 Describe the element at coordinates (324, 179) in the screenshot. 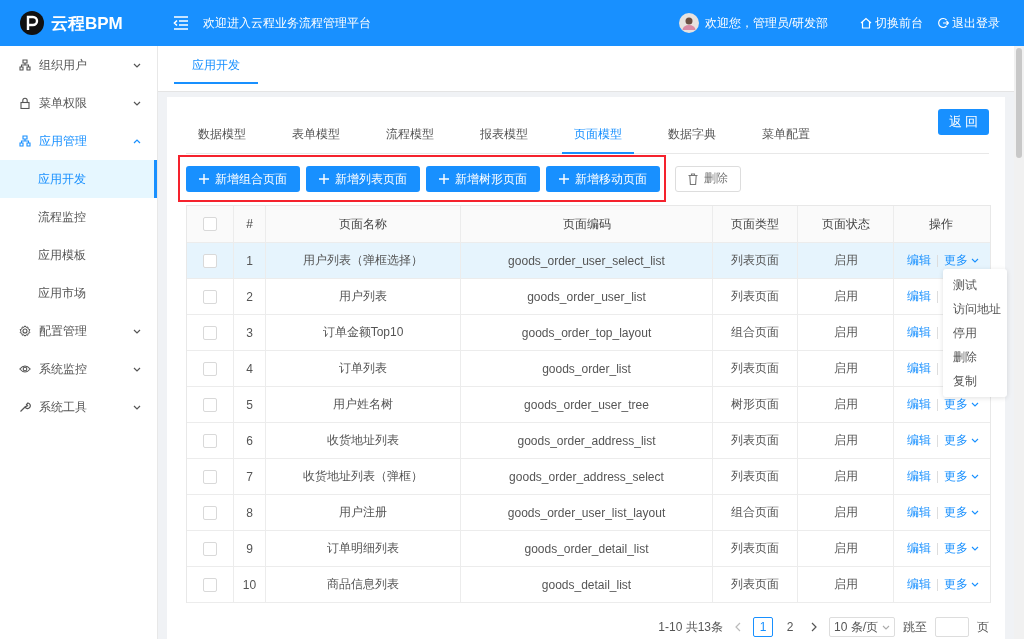

I see `plus-icon` at that location.